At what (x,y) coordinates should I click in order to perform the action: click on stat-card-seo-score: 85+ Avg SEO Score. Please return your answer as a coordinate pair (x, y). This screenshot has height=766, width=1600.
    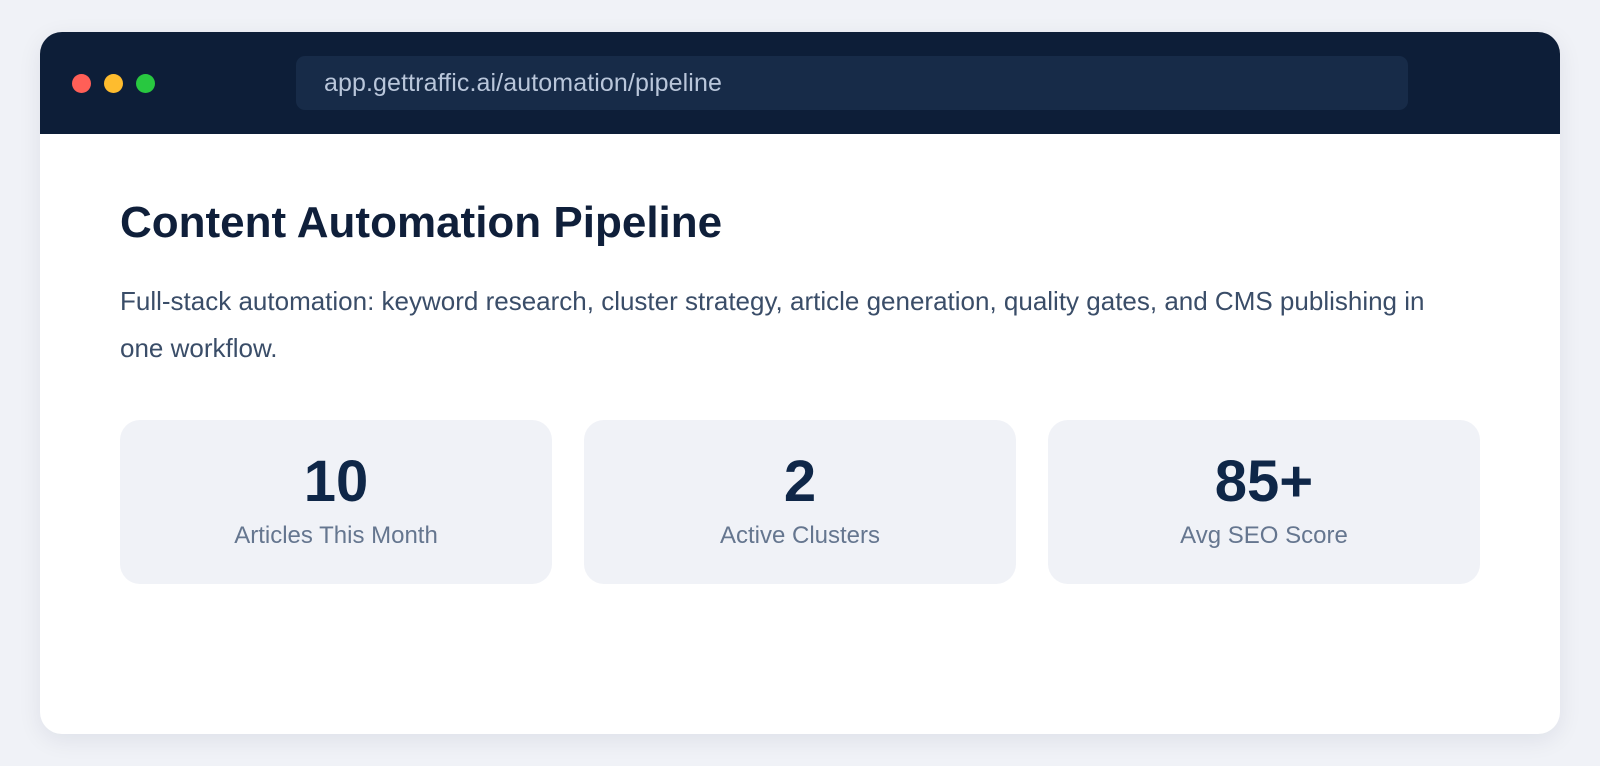
    Looking at the image, I should click on (1264, 502).